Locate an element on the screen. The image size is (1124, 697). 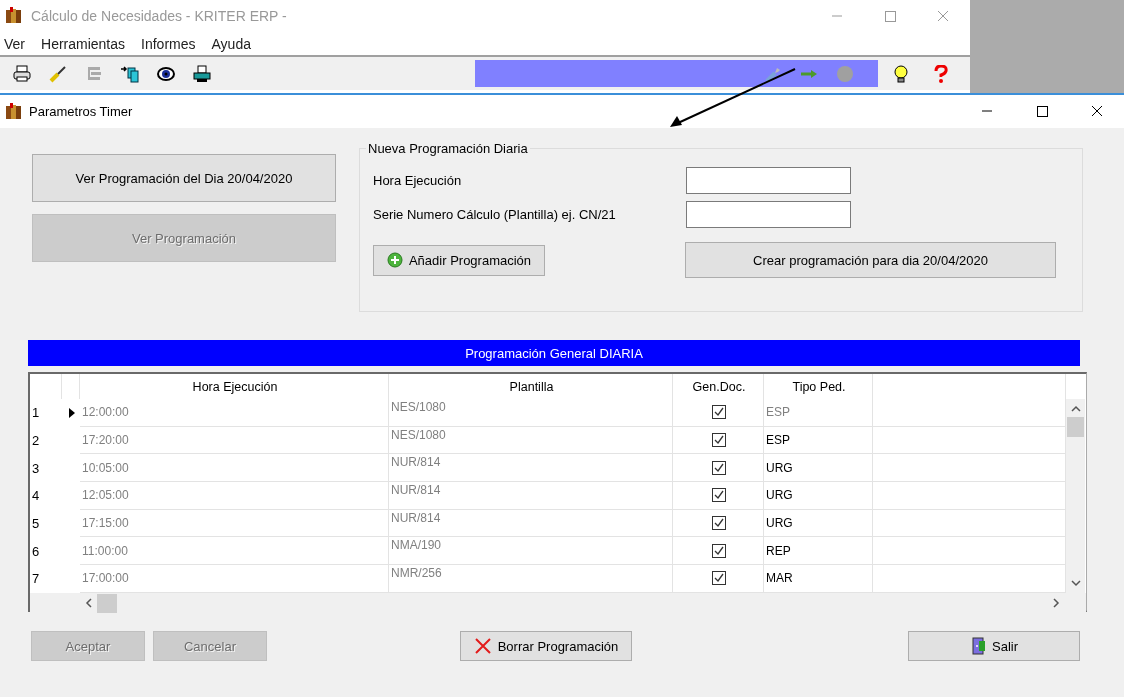
delete-icon is located at coordinates (482, 646).